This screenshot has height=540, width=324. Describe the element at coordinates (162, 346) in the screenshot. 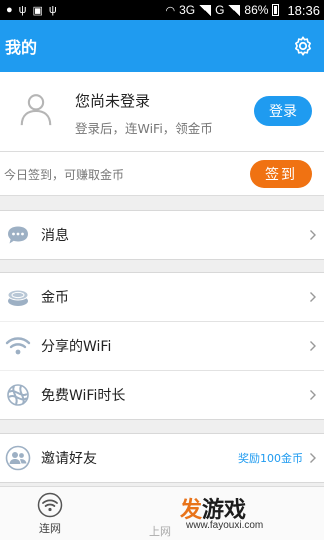

I see `menu-item-shared-wifi: 分享的WiFi` at that location.